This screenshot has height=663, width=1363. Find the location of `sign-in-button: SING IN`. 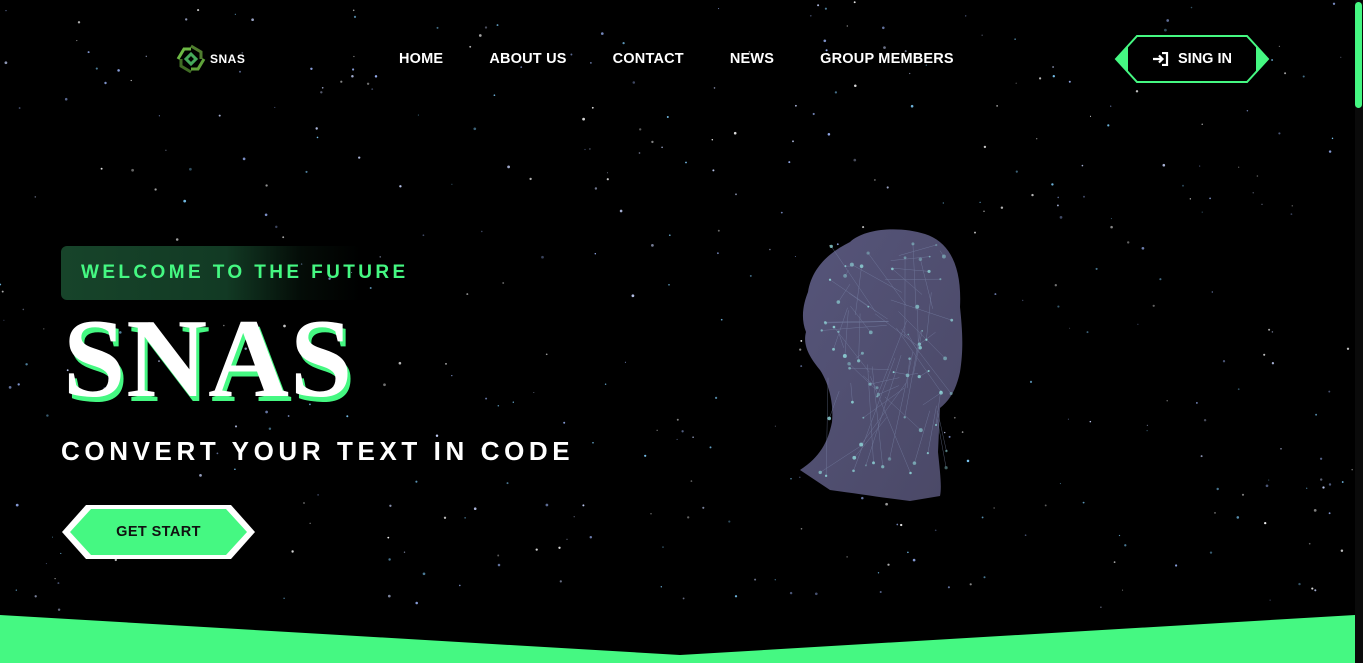

sign-in-button: SING IN is located at coordinates (1192, 59).